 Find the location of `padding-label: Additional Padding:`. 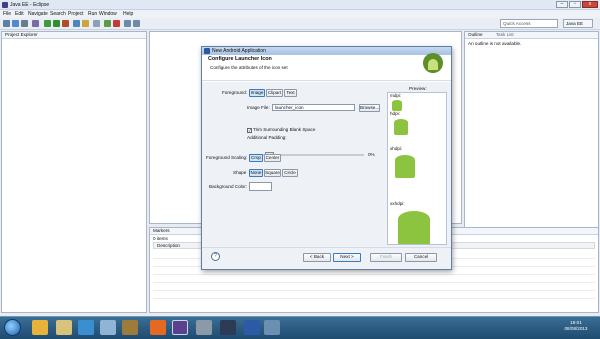

padding-label: Additional Padding: is located at coordinates (267, 137).